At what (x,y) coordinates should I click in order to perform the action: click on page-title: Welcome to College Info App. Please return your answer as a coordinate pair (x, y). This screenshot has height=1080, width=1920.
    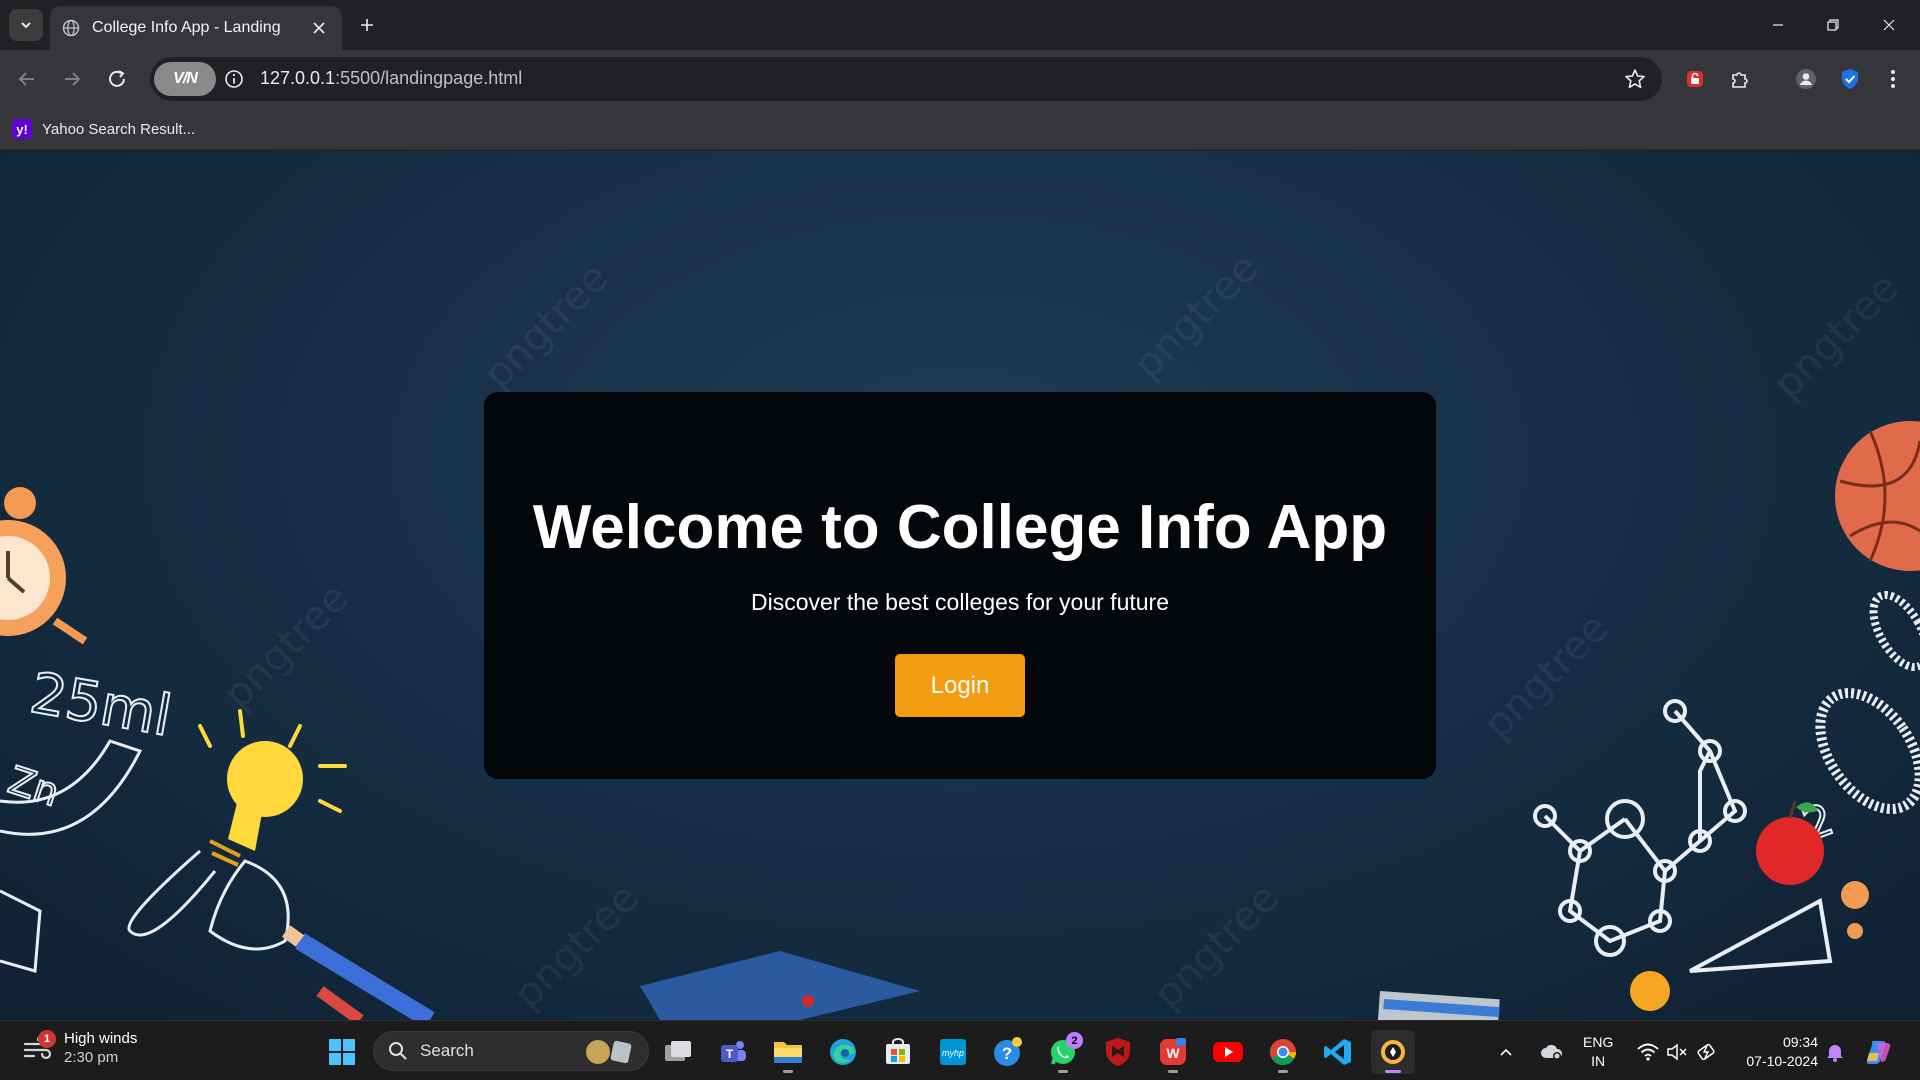
    Looking at the image, I should click on (960, 527).